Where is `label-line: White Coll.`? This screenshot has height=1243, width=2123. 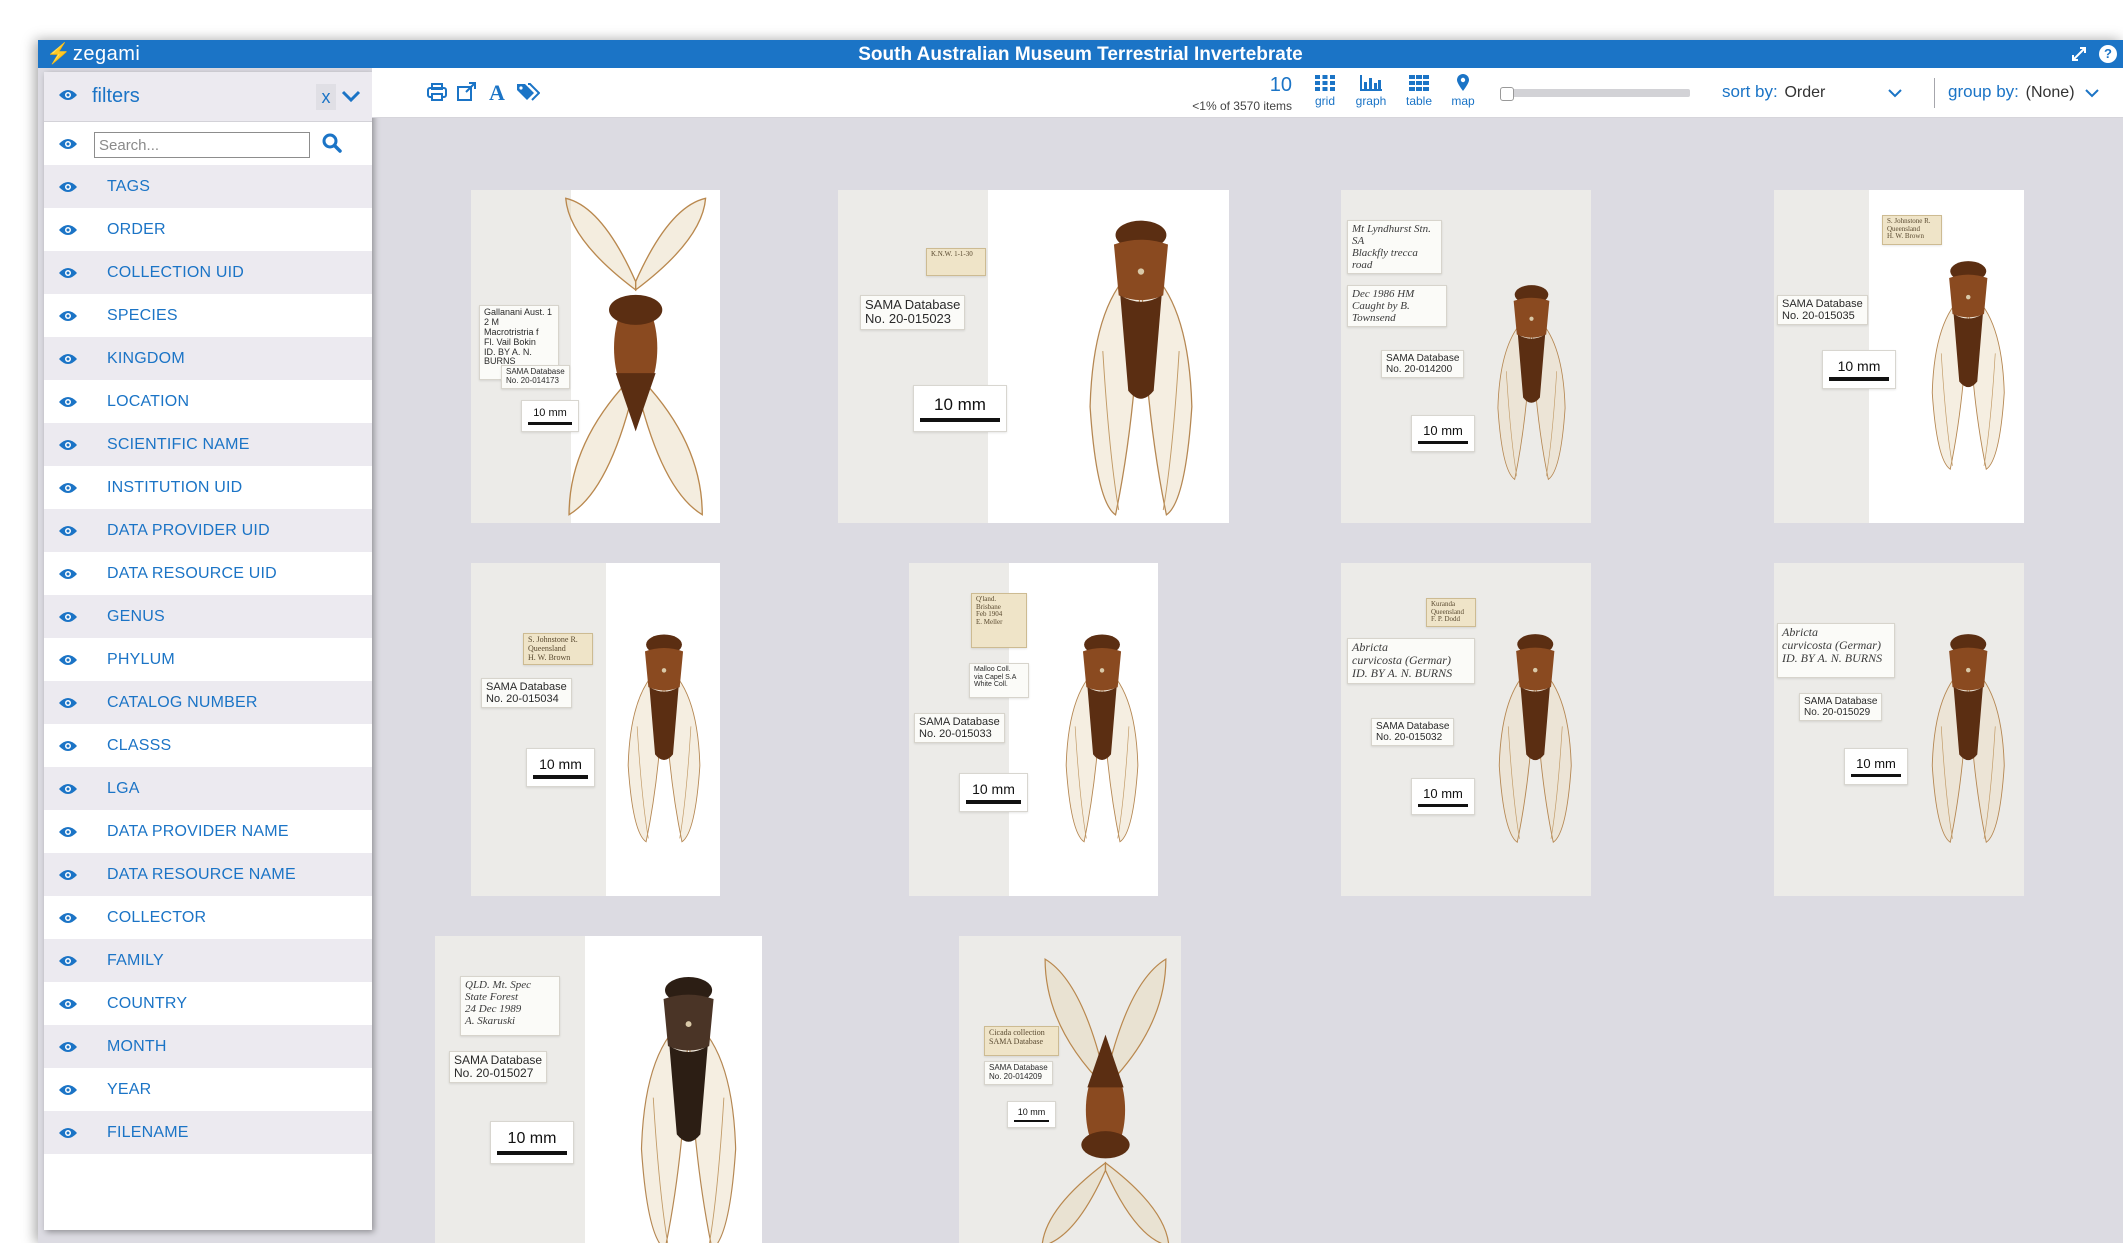
label-line: White Coll. is located at coordinates (991, 685).